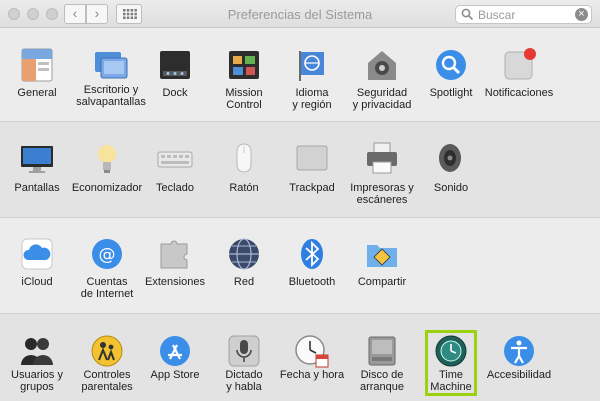 The height and width of the screenshot is (401, 600). I want to click on time-machine-highlight, so click(451, 363).